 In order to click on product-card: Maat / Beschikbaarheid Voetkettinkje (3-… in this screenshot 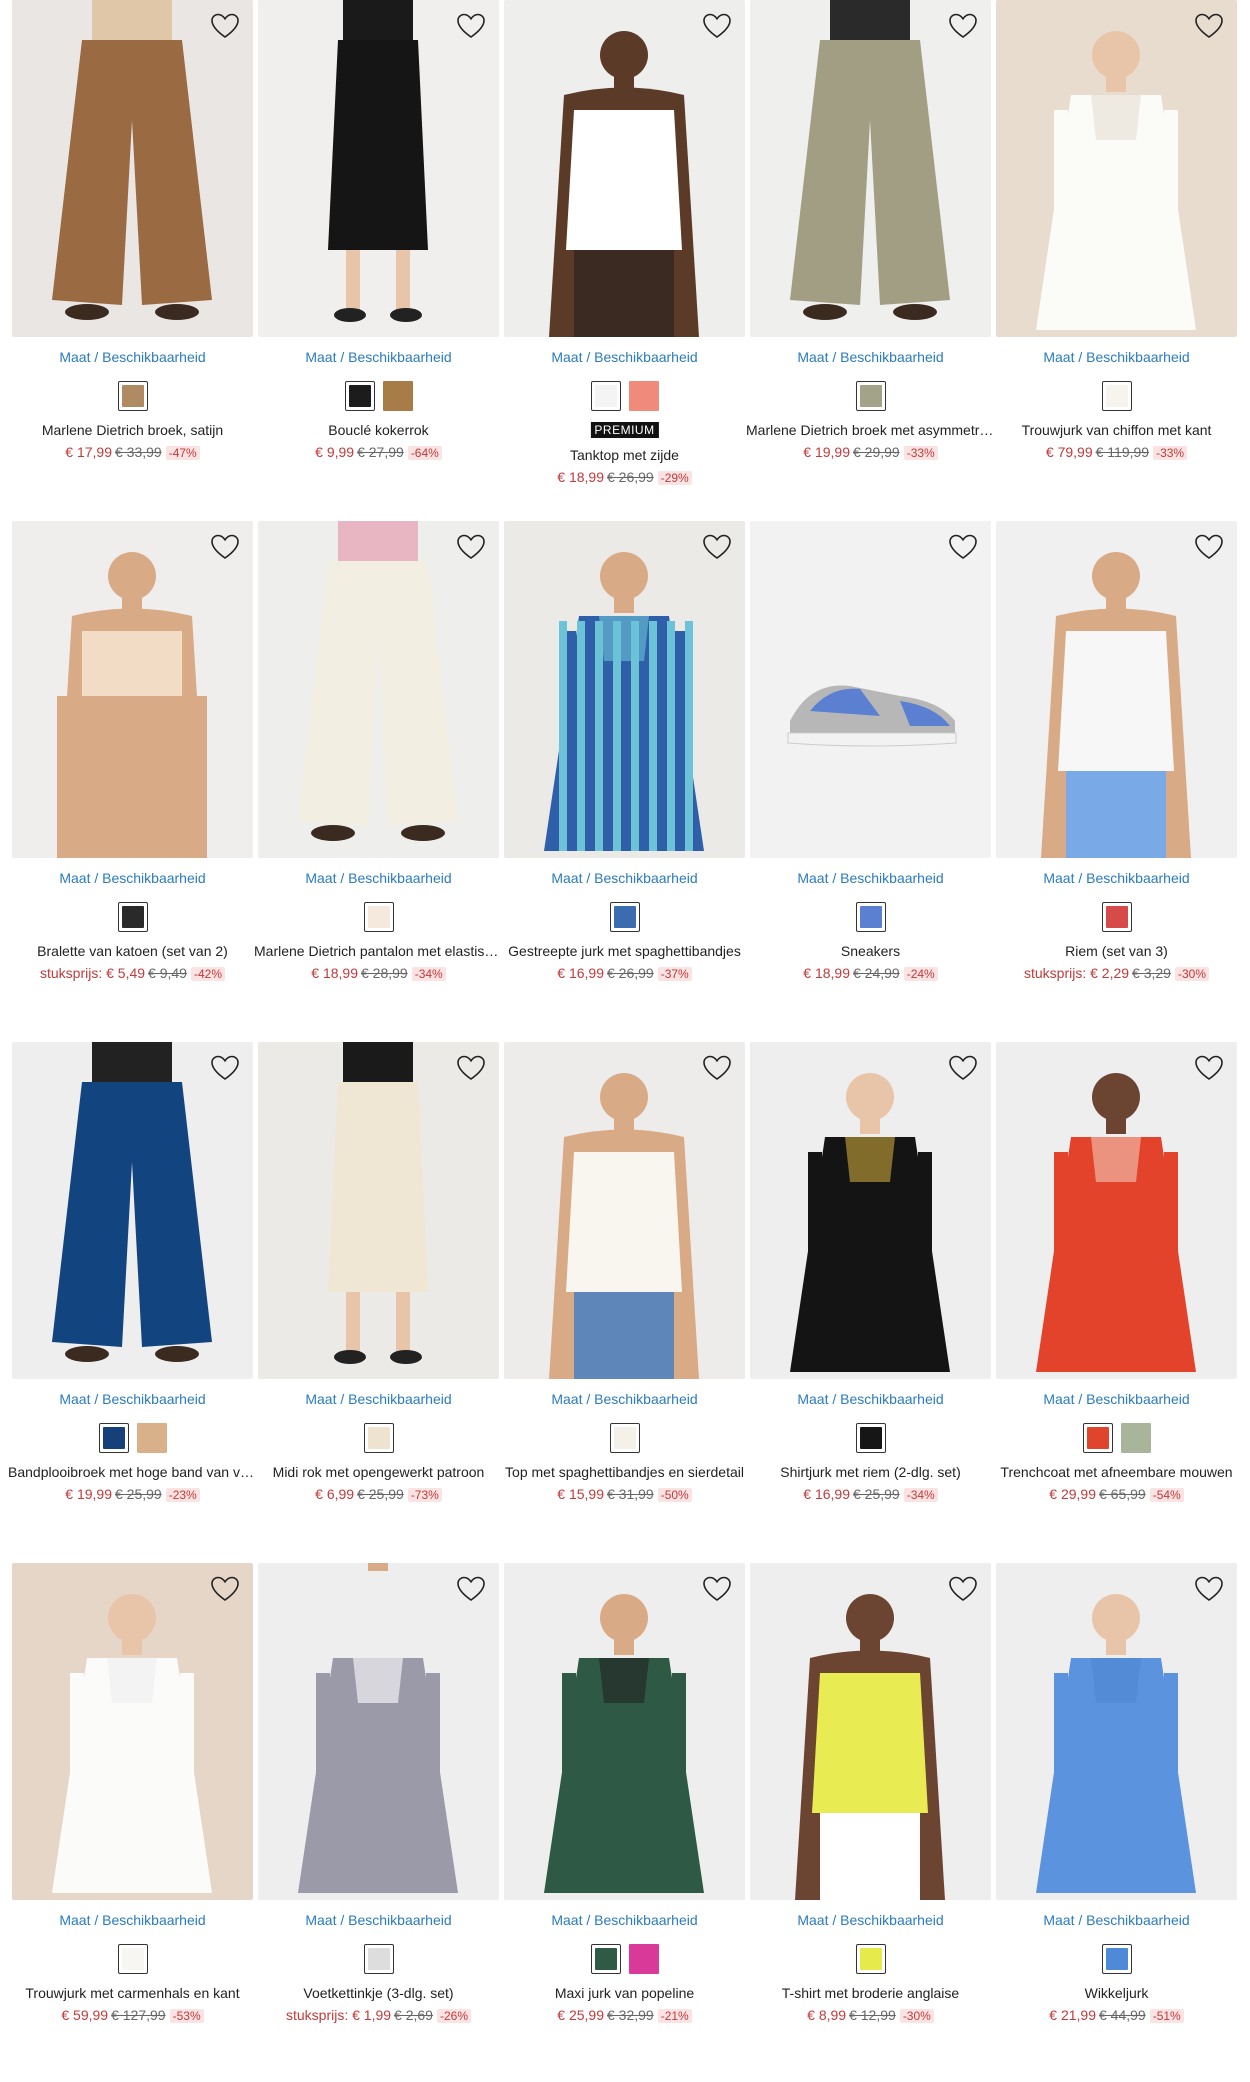, I will do `click(378, 1793)`.